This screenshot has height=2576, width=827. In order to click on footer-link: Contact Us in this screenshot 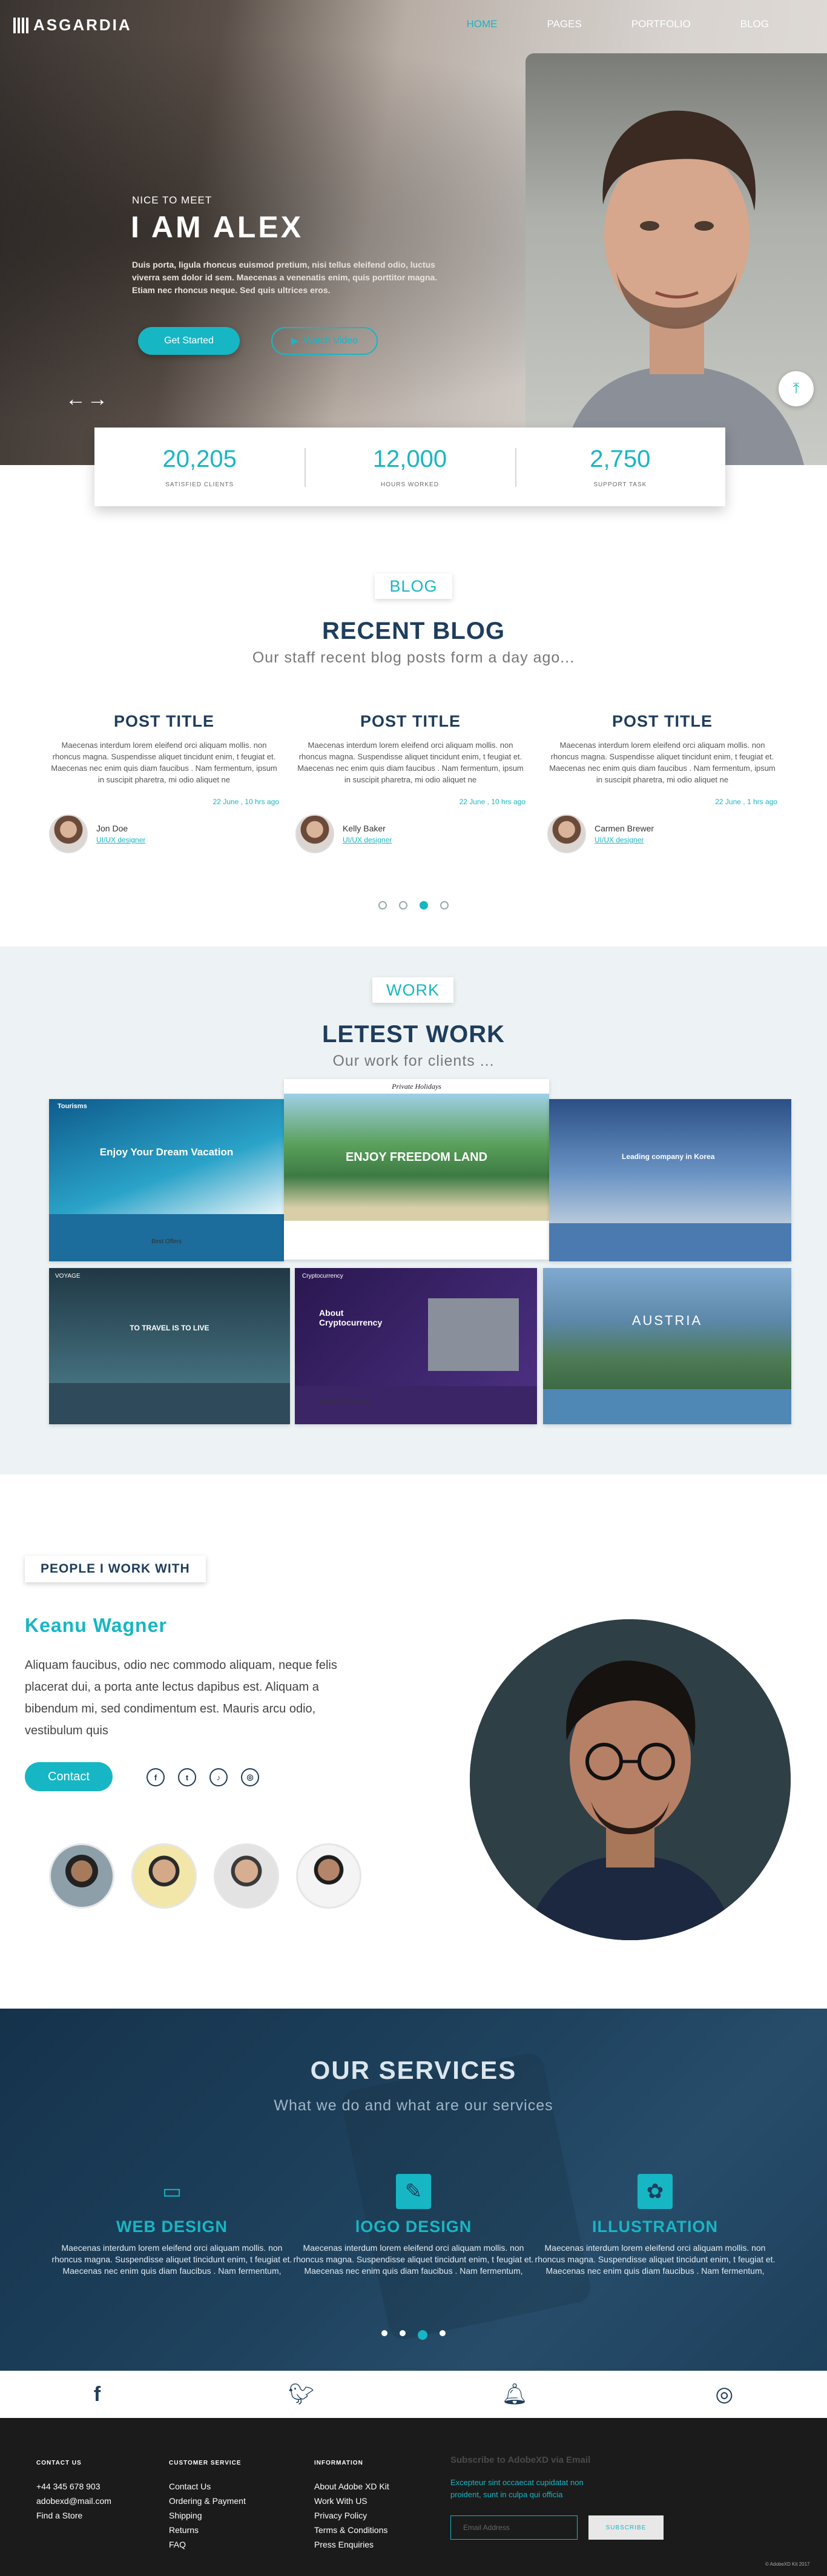, I will do `click(207, 2486)`.